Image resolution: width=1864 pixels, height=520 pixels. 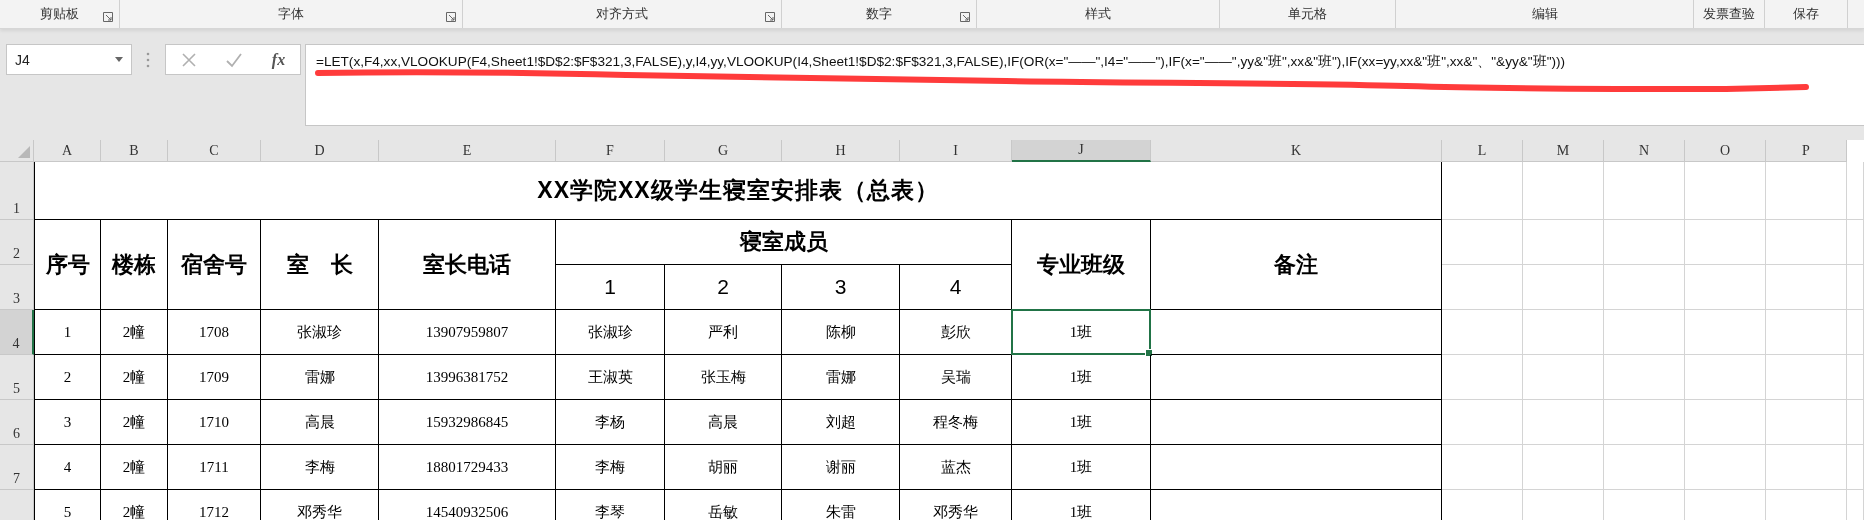 What do you see at coordinates (148, 60) in the screenshot?
I see `grip-dots-icon` at bounding box center [148, 60].